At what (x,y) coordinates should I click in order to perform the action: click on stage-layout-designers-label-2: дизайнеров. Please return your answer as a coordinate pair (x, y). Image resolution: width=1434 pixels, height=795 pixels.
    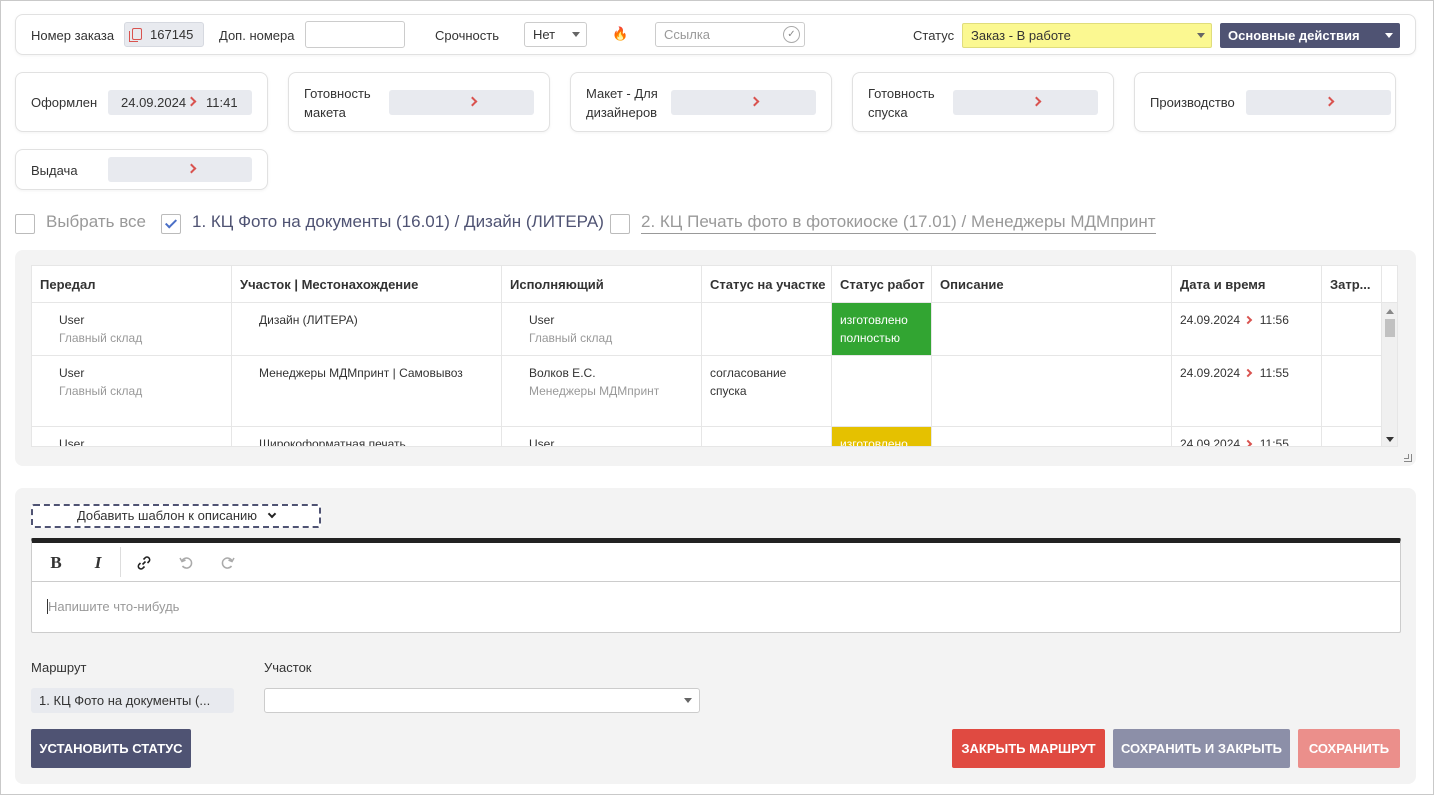
    Looking at the image, I should click on (622, 112).